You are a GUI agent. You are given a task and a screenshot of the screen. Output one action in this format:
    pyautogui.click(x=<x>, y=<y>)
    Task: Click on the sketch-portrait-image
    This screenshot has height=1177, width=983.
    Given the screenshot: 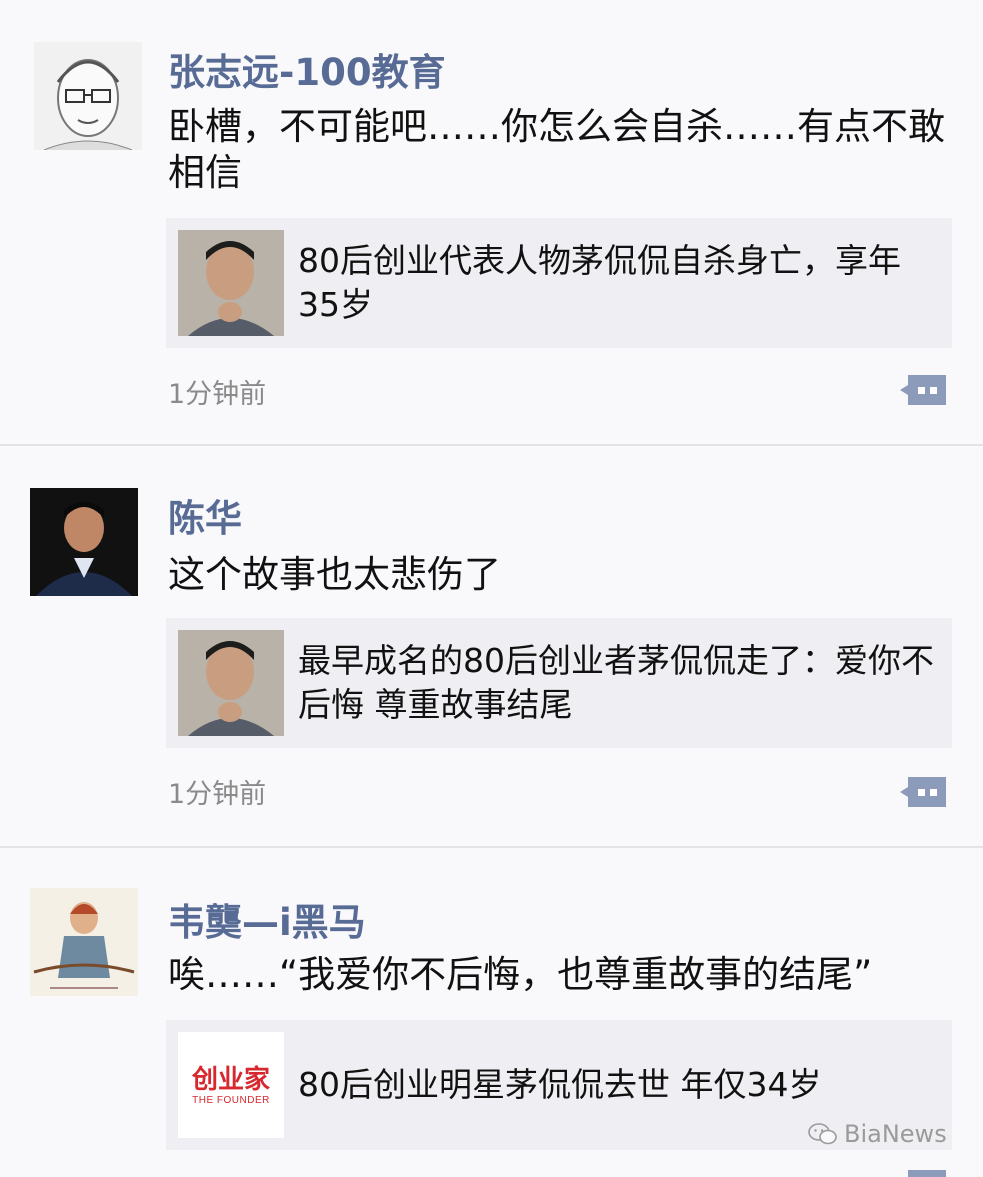 What is the action you would take?
    pyautogui.click(x=88, y=96)
    